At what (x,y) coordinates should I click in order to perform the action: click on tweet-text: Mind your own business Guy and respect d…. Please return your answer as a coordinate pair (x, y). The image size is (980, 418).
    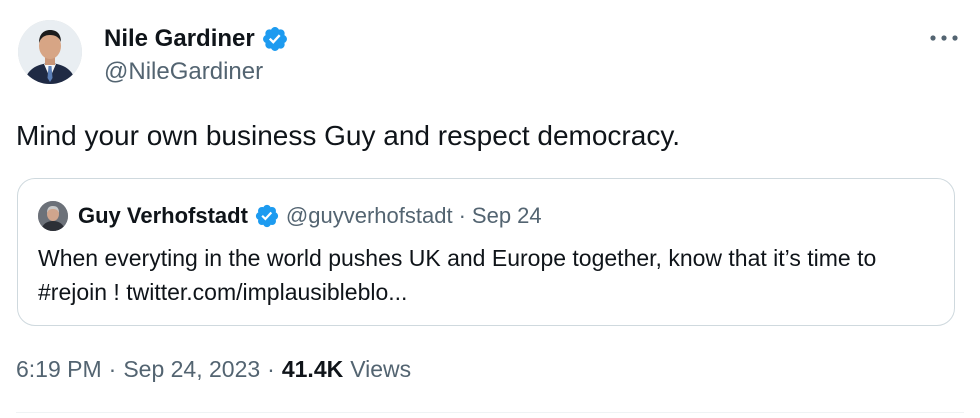
    Looking at the image, I should click on (348, 135).